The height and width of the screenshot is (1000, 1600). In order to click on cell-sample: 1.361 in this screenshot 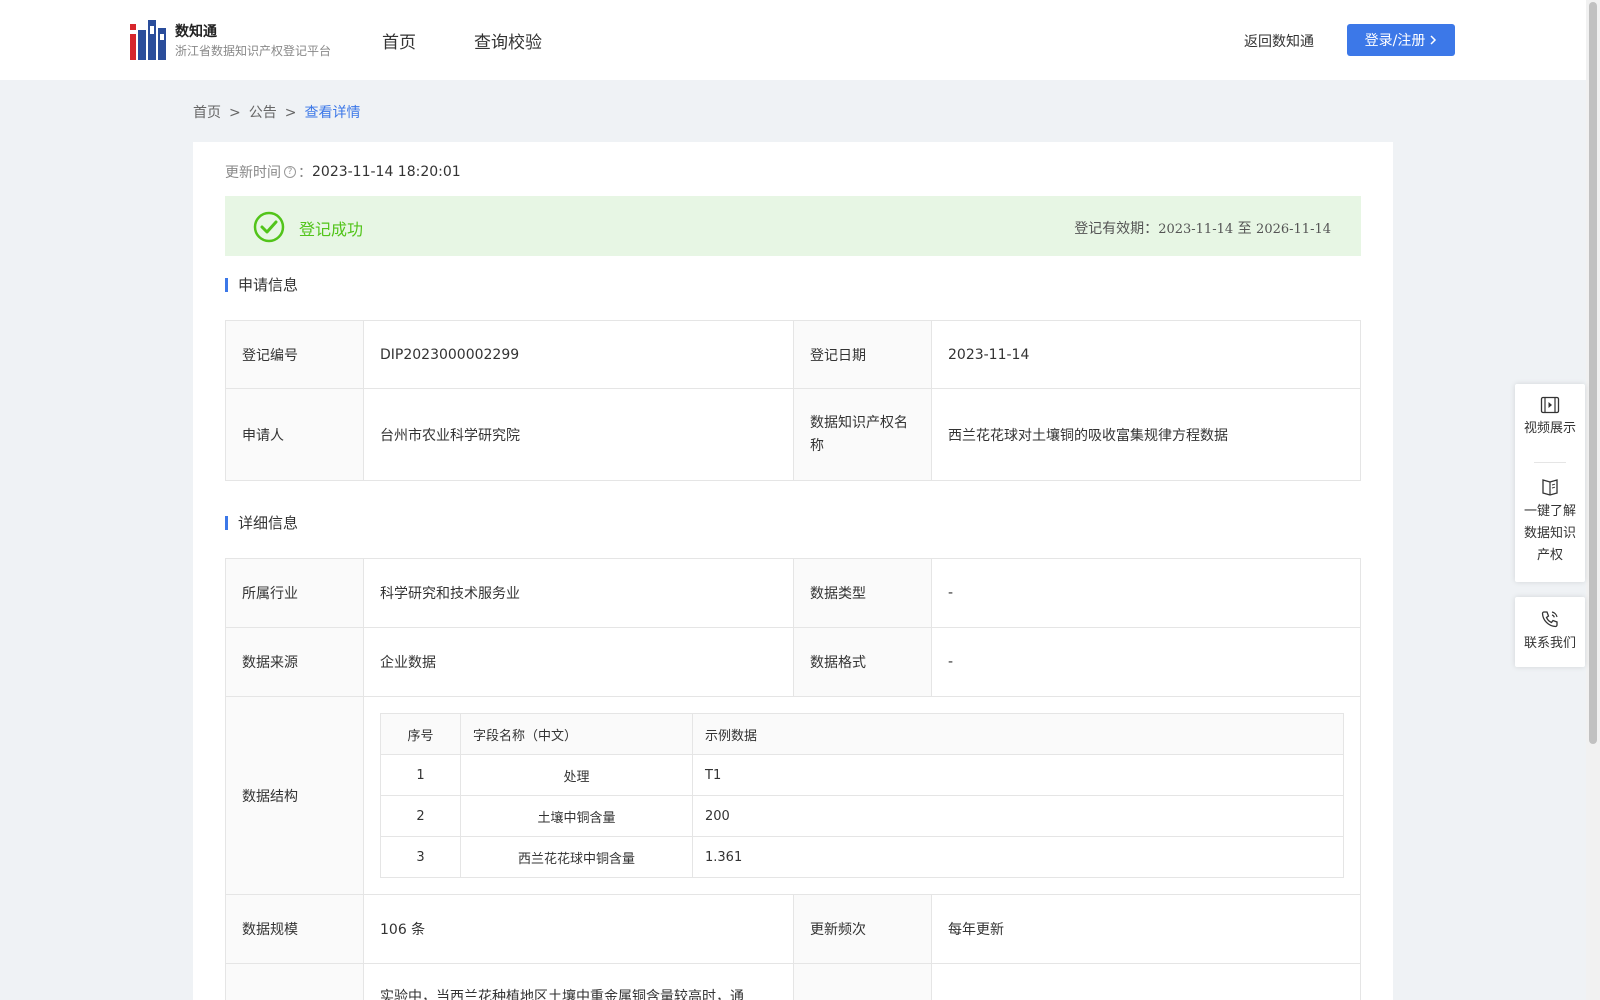, I will do `click(1018, 857)`.